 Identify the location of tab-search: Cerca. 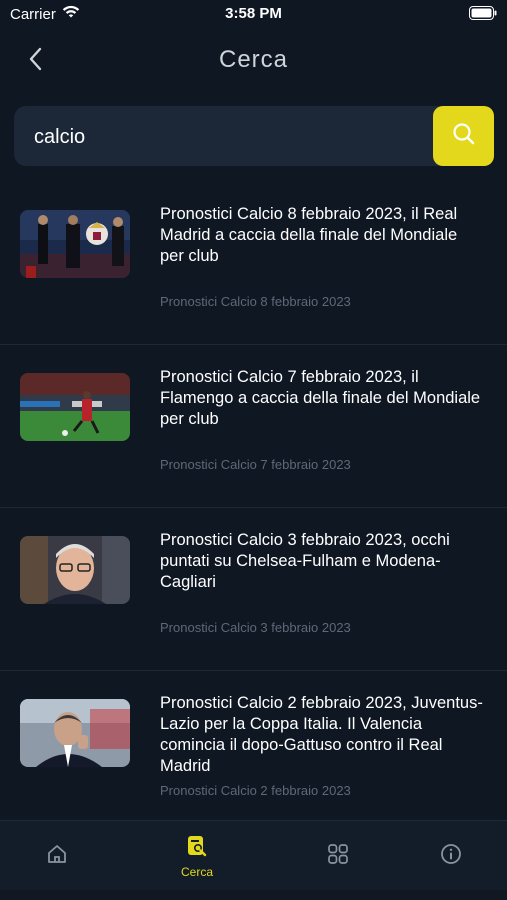
(197, 856).